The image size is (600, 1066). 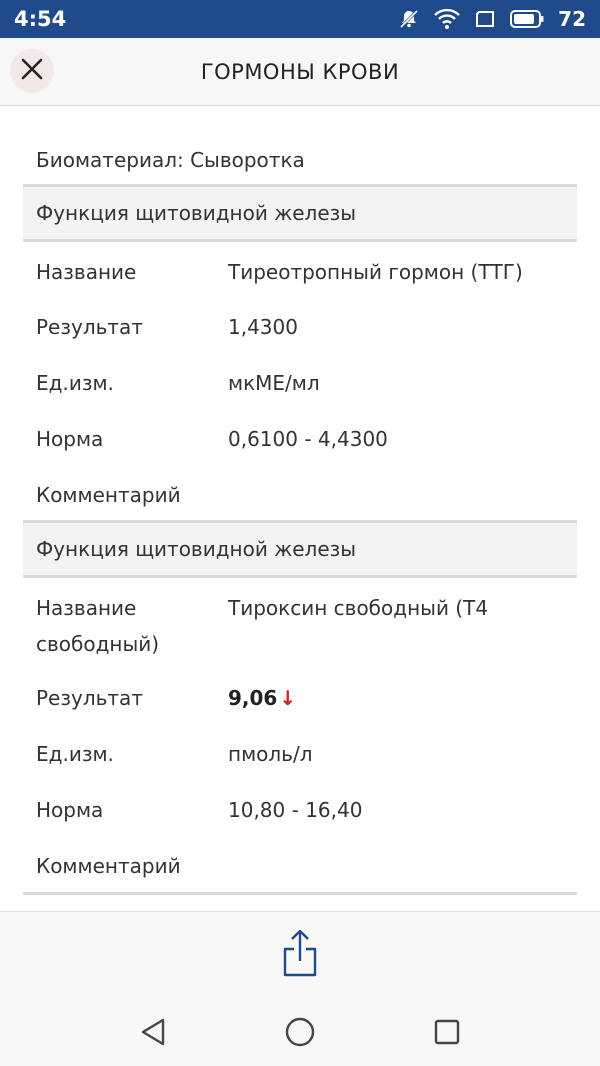 I want to click on unit-row: Ед.изм. мкМЕ/мл, so click(x=300, y=381).